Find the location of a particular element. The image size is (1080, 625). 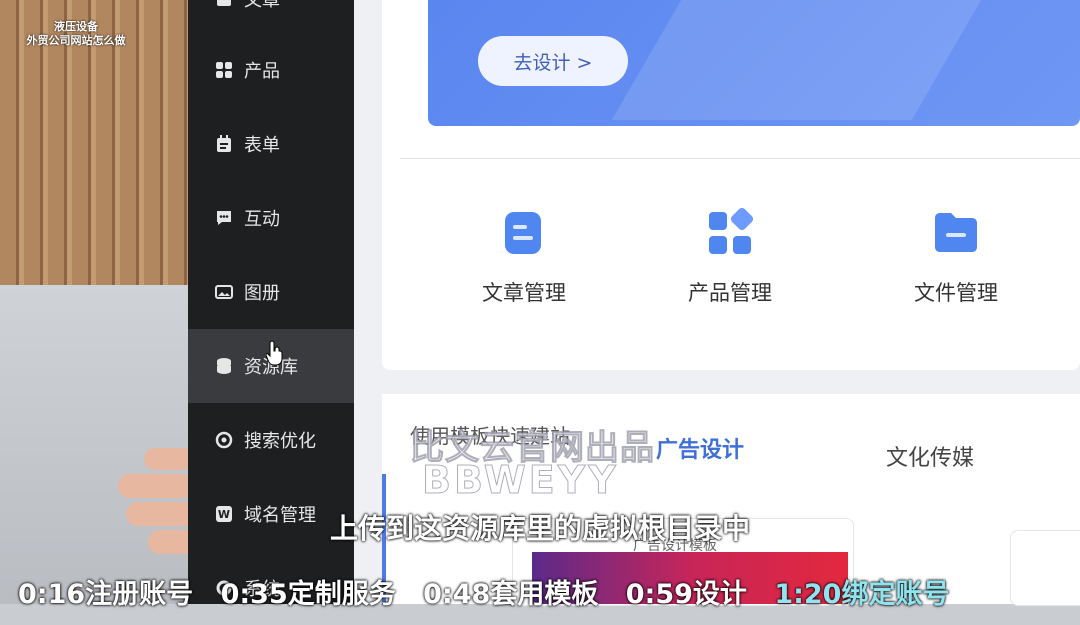

article-manage-icon is located at coordinates (523, 233).